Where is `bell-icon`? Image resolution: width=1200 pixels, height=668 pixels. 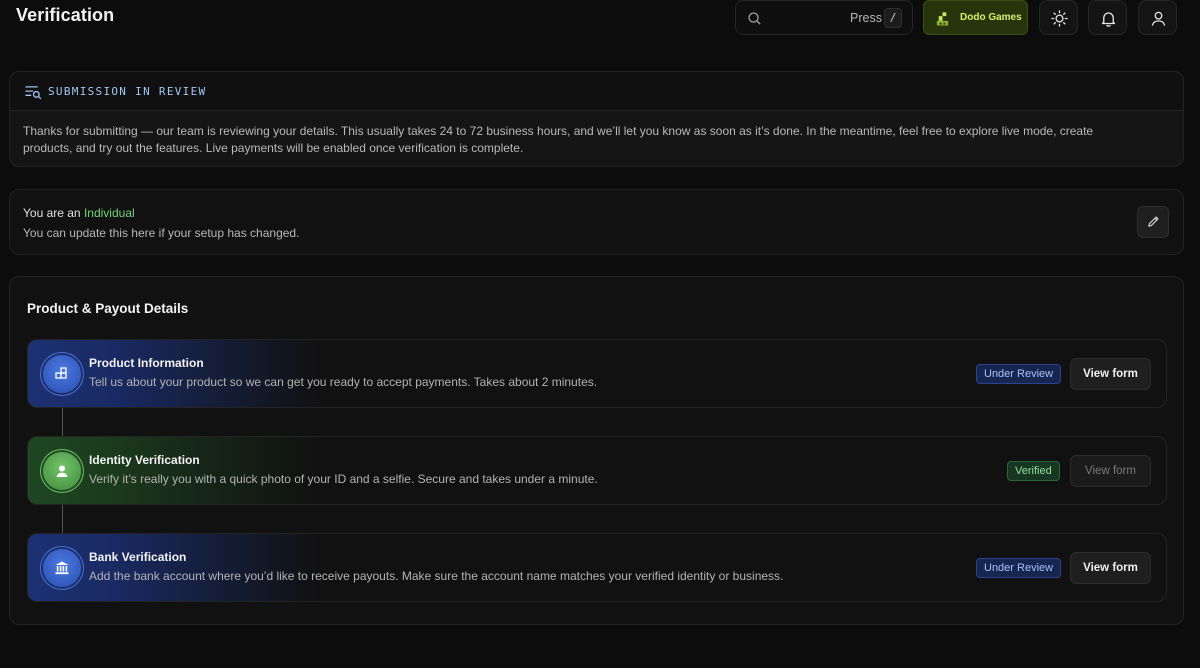 bell-icon is located at coordinates (1108, 19).